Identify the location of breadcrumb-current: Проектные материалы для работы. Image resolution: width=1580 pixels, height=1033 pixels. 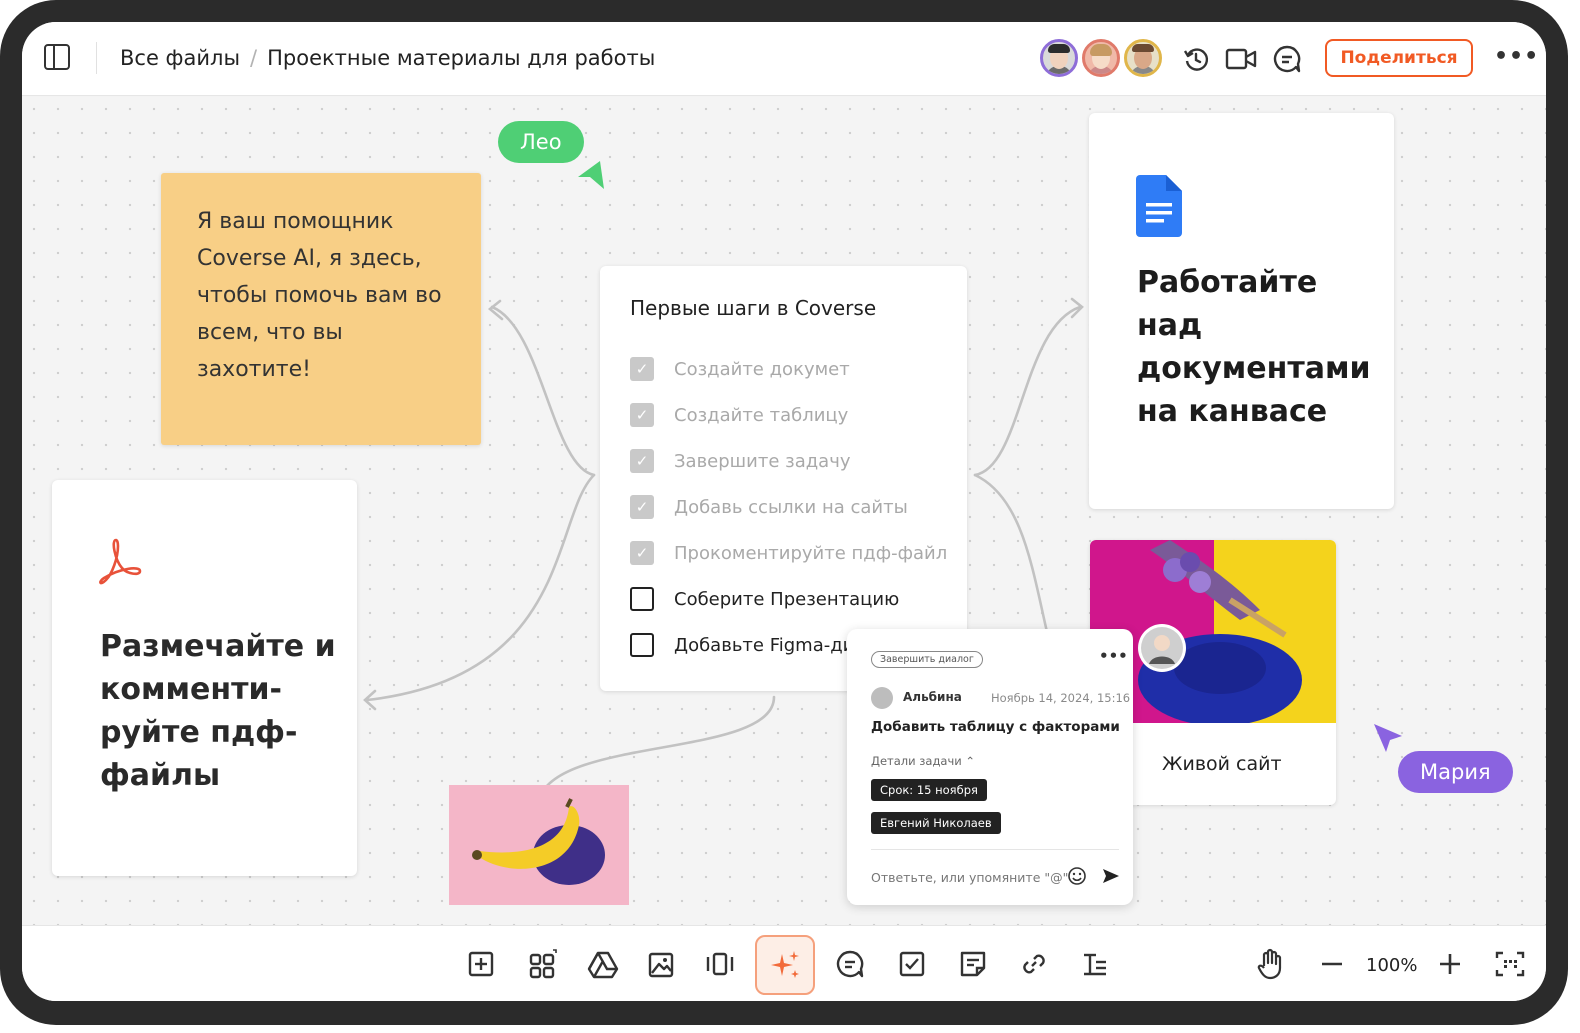
(461, 58).